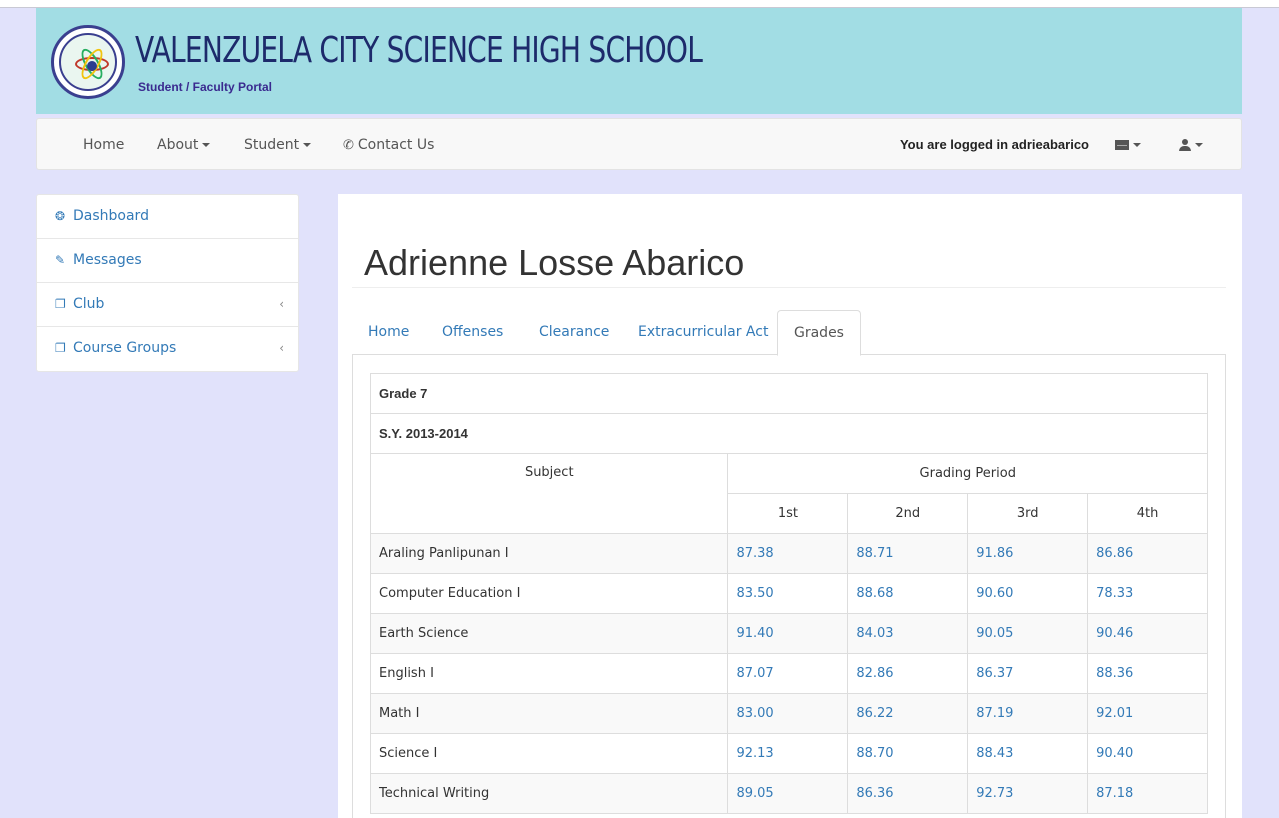 The width and height of the screenshot is (1279, 818). I want to click on period-4th-header: 4th, so click(1147, 513).